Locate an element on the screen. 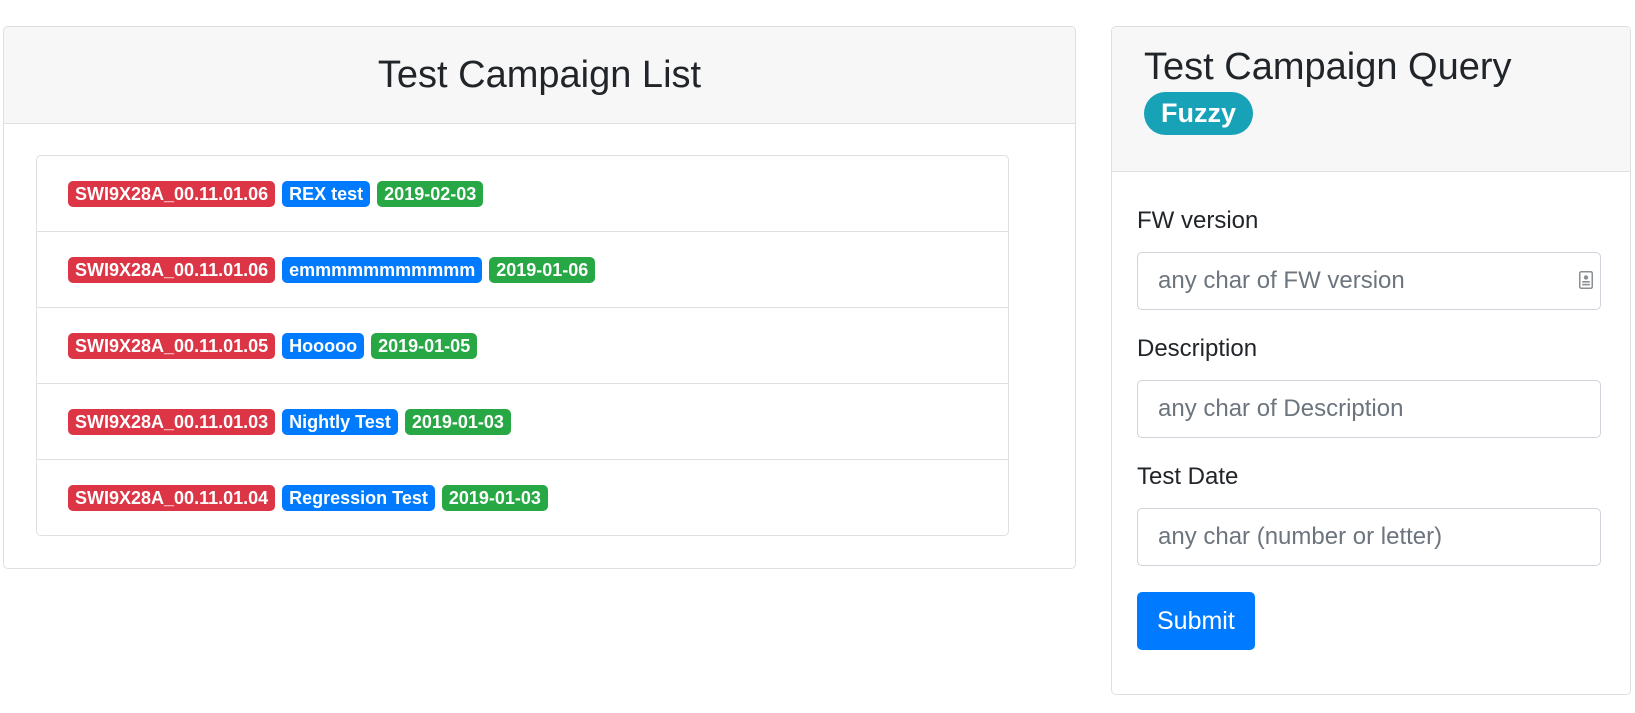 The width and height of the screenshot is (1635, 713). date-badge: 2019-02-03 is located at coordinates (430, 193).